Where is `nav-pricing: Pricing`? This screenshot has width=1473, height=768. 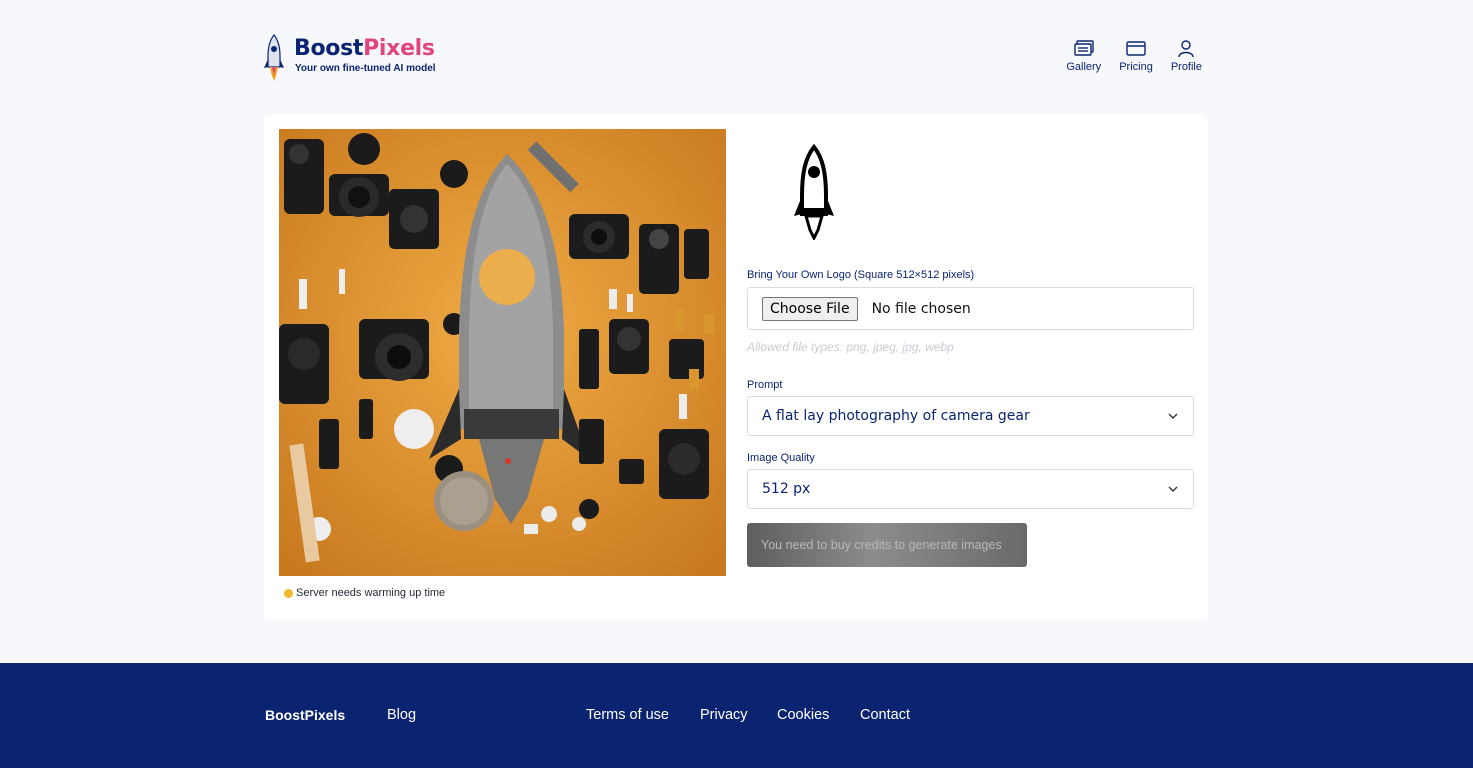 nav-pricing: Pricing is located at coordinates (1136, 56).